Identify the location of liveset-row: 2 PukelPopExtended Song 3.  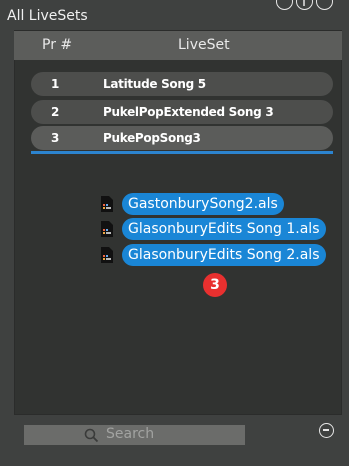
(182, 112).